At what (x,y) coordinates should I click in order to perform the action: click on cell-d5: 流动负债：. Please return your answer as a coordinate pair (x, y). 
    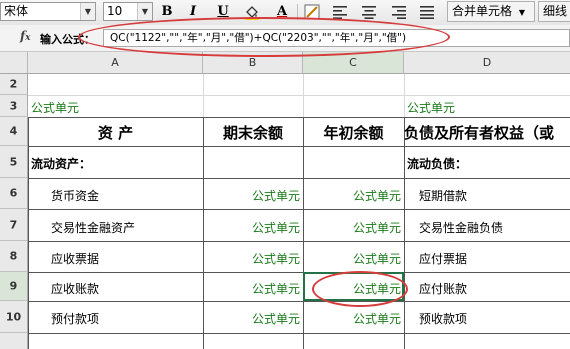
    Looking at the image, I should click on (437, 163).